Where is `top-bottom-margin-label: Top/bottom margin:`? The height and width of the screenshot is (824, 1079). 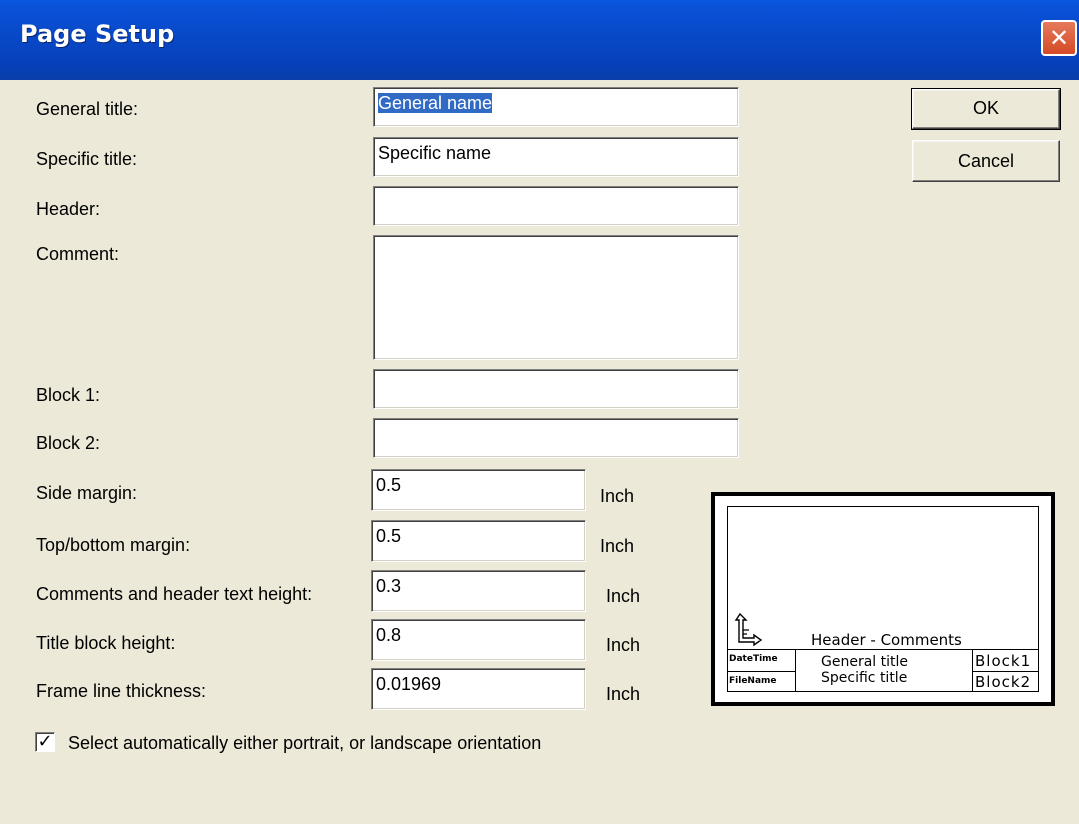 top-bottom-margin-label: Top/bottom margin: is located at coordinates (113, 545).